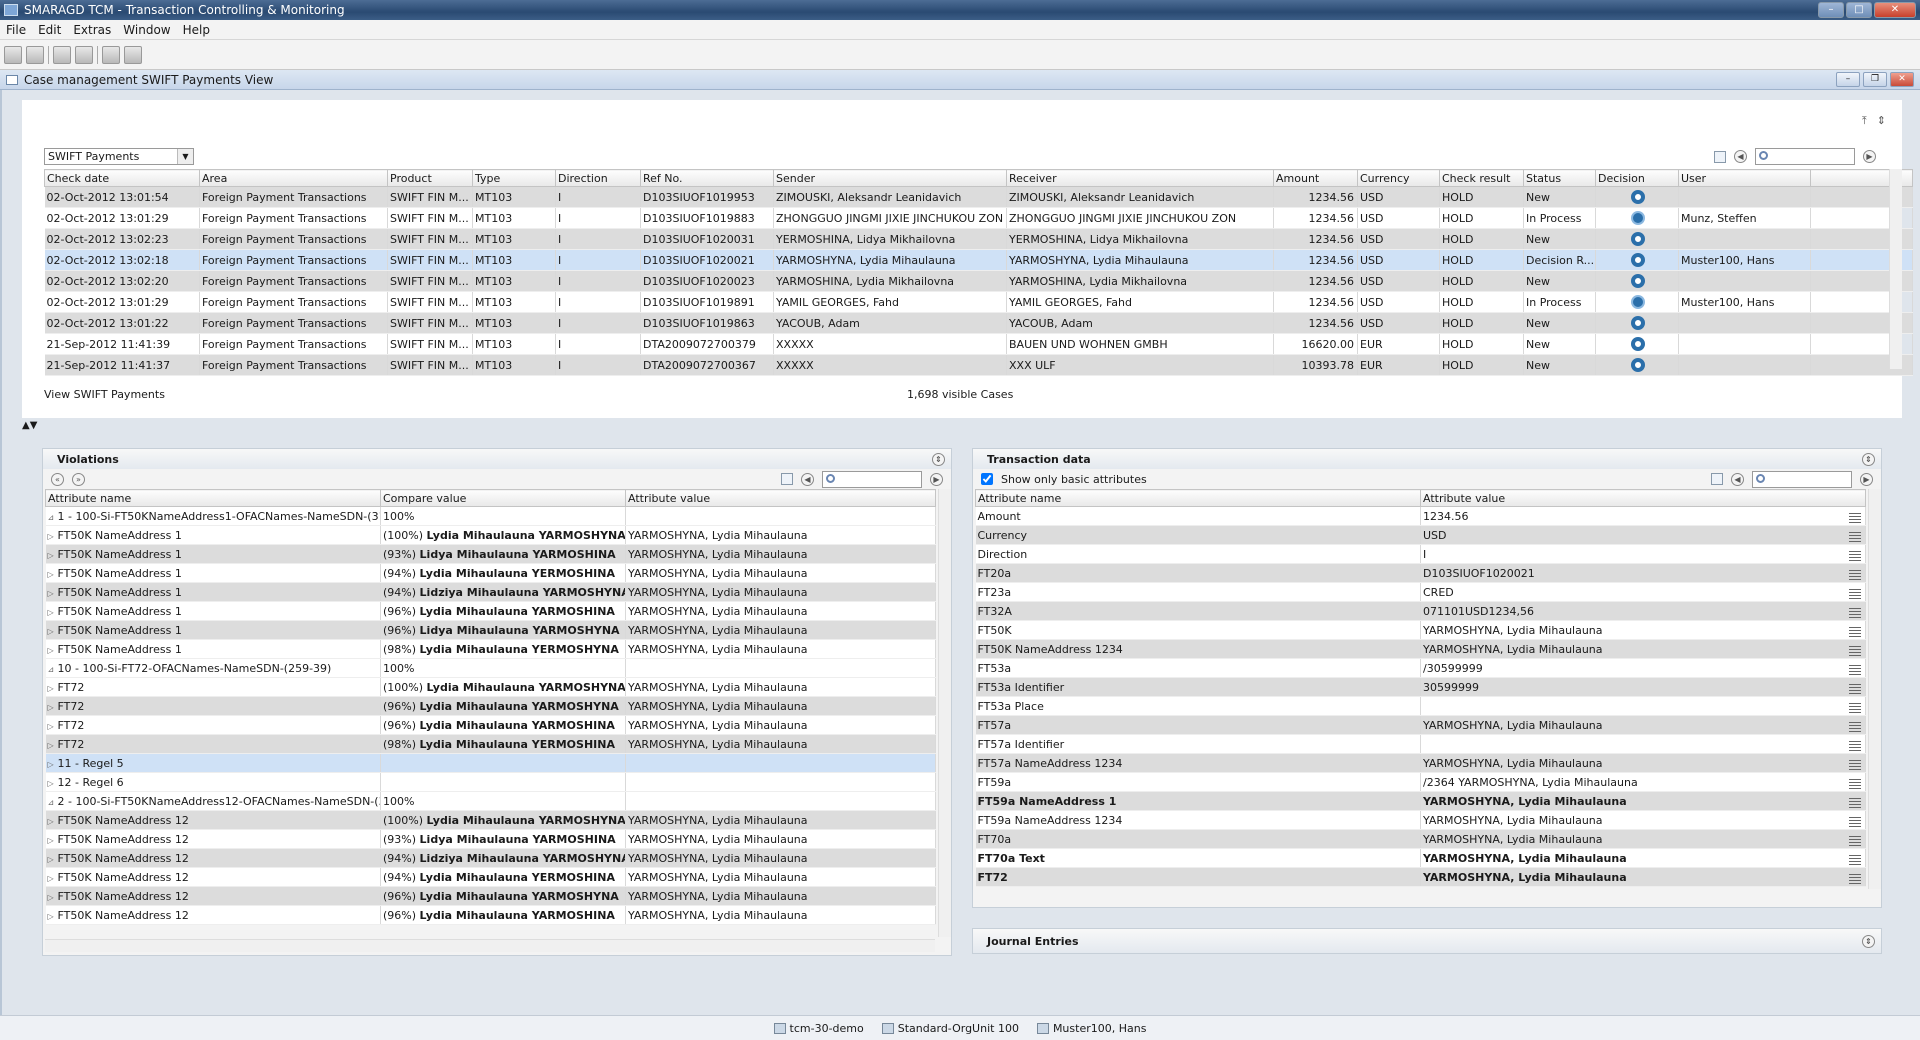 The height and width of the screenshot is (1040, 1920). I want to click on column-header: Amount, so click(1315, 178).